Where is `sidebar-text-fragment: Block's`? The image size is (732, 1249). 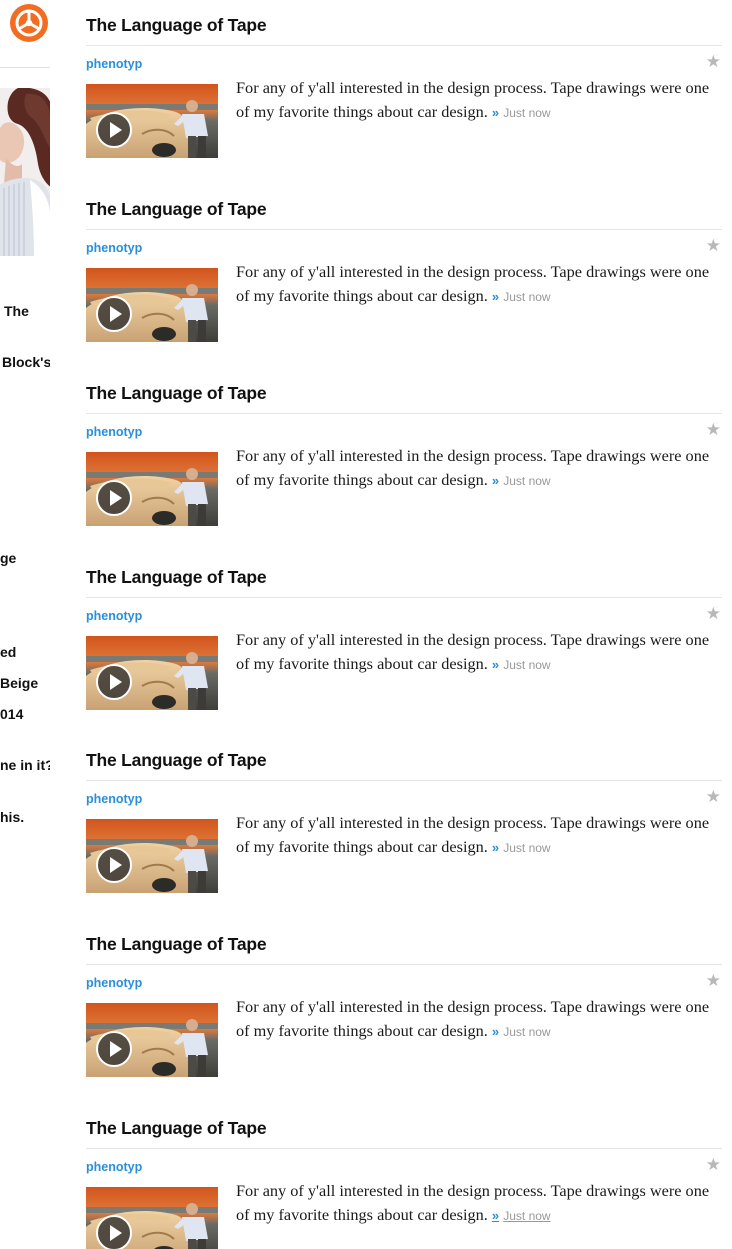
sidebar-text-fragment: Block's is located at coordinates (26, 362).